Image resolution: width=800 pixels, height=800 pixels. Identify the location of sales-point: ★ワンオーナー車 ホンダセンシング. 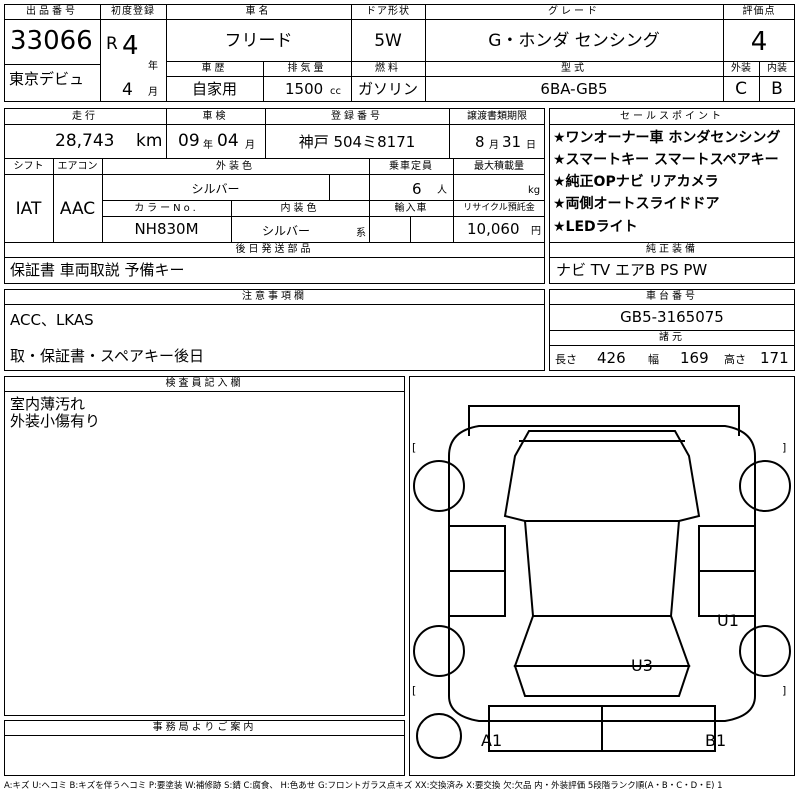
(667, 138).